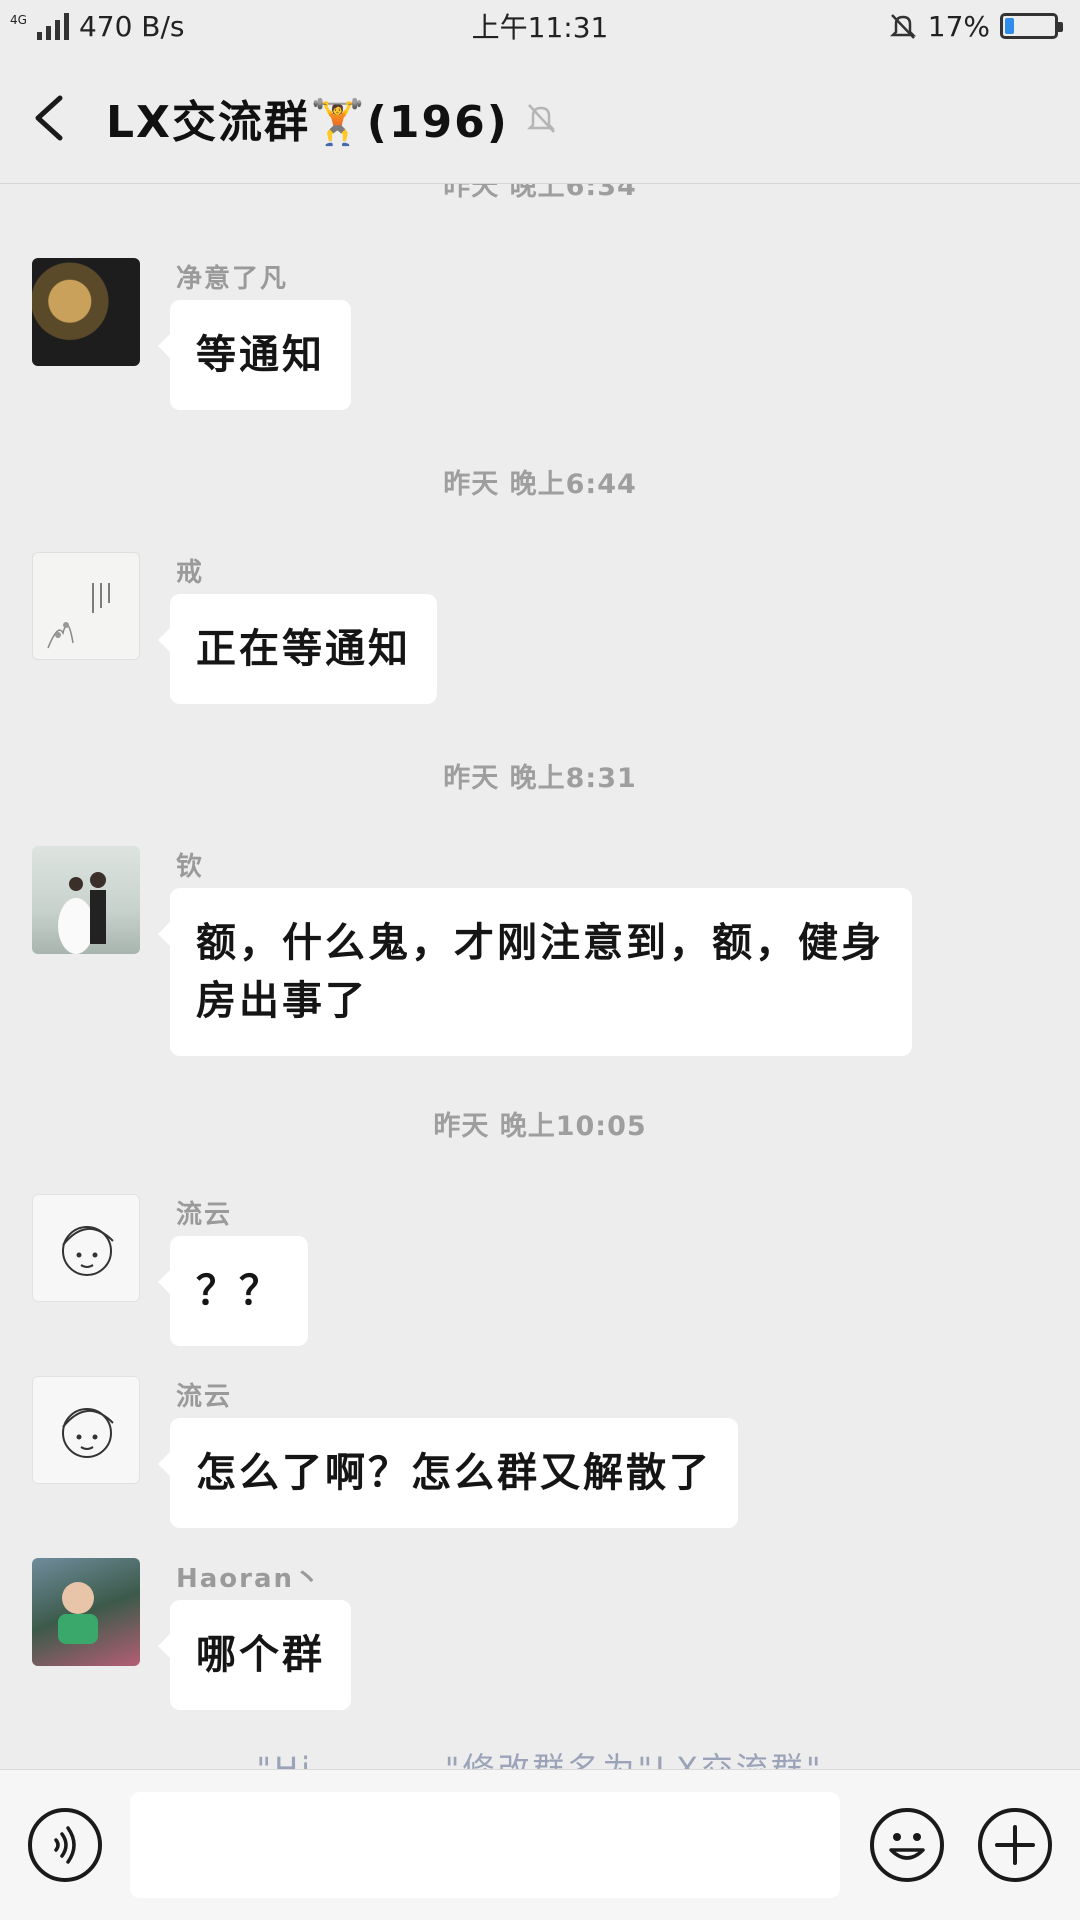  What do you see at coordinates (18, 19) in the screenshot?
I see `network-type: 4G` at bounding box center [18, 19].